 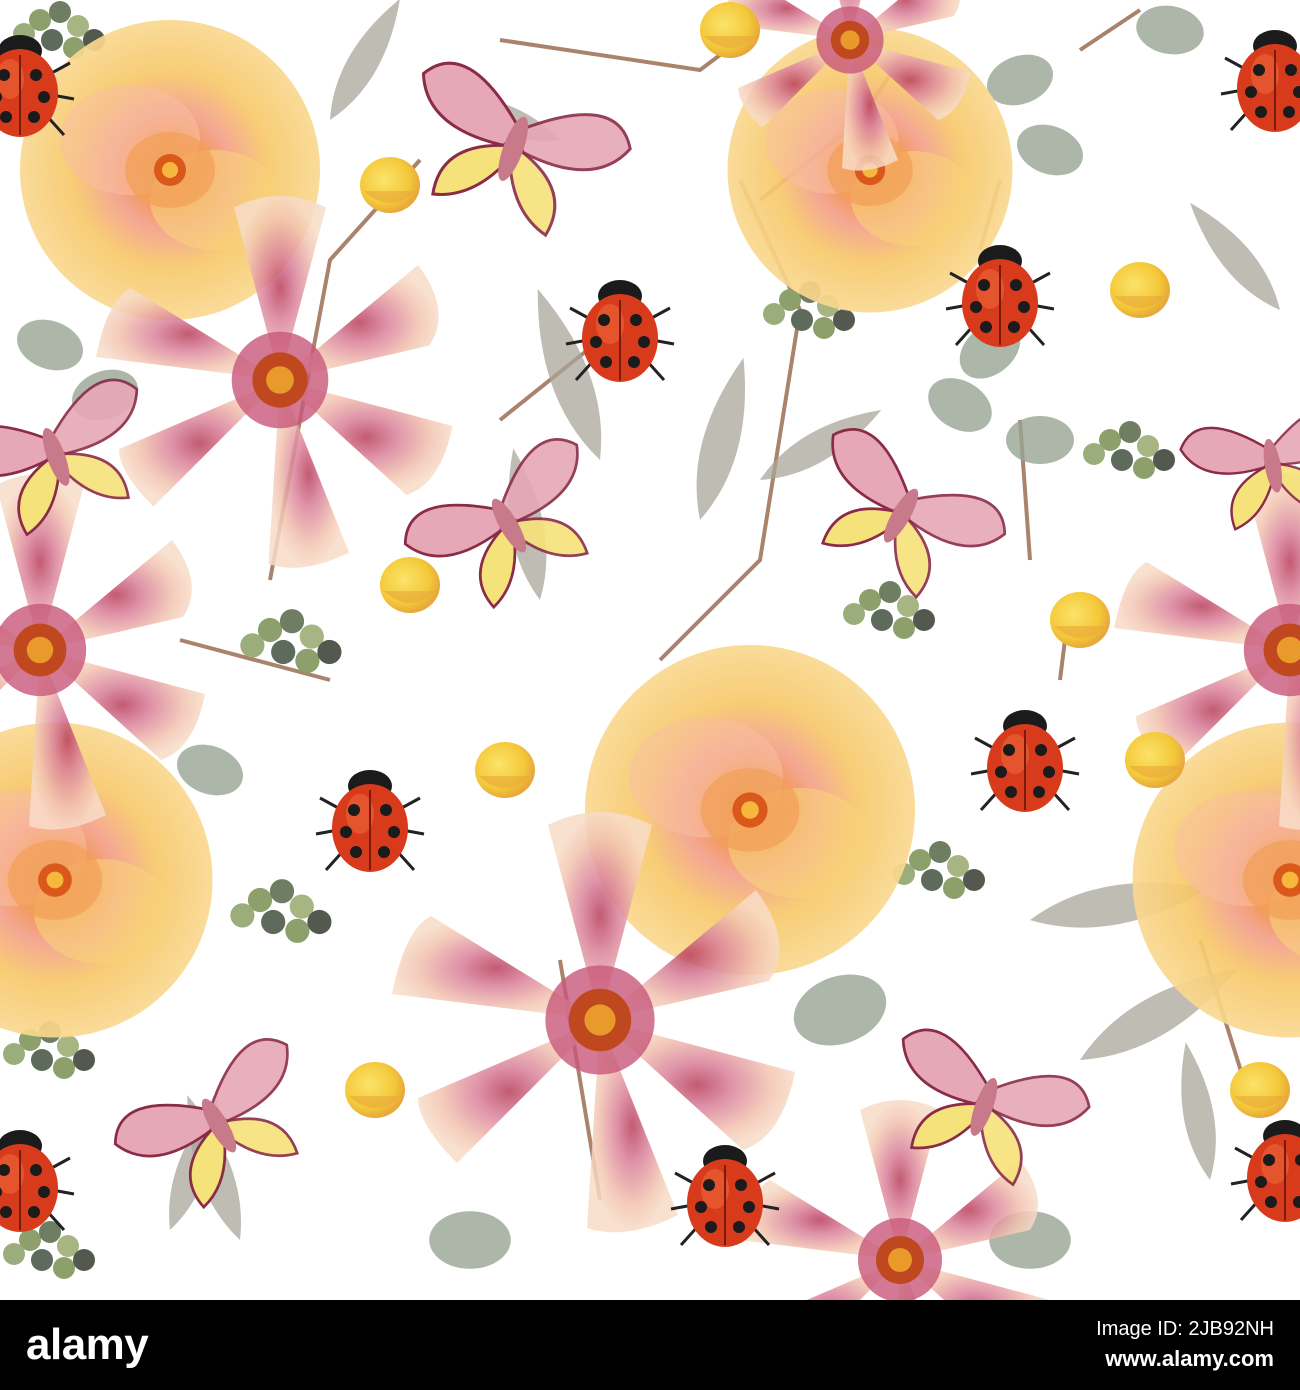 I want to click on site-url: www.alamy.com, so click(x=1189, y=1358).